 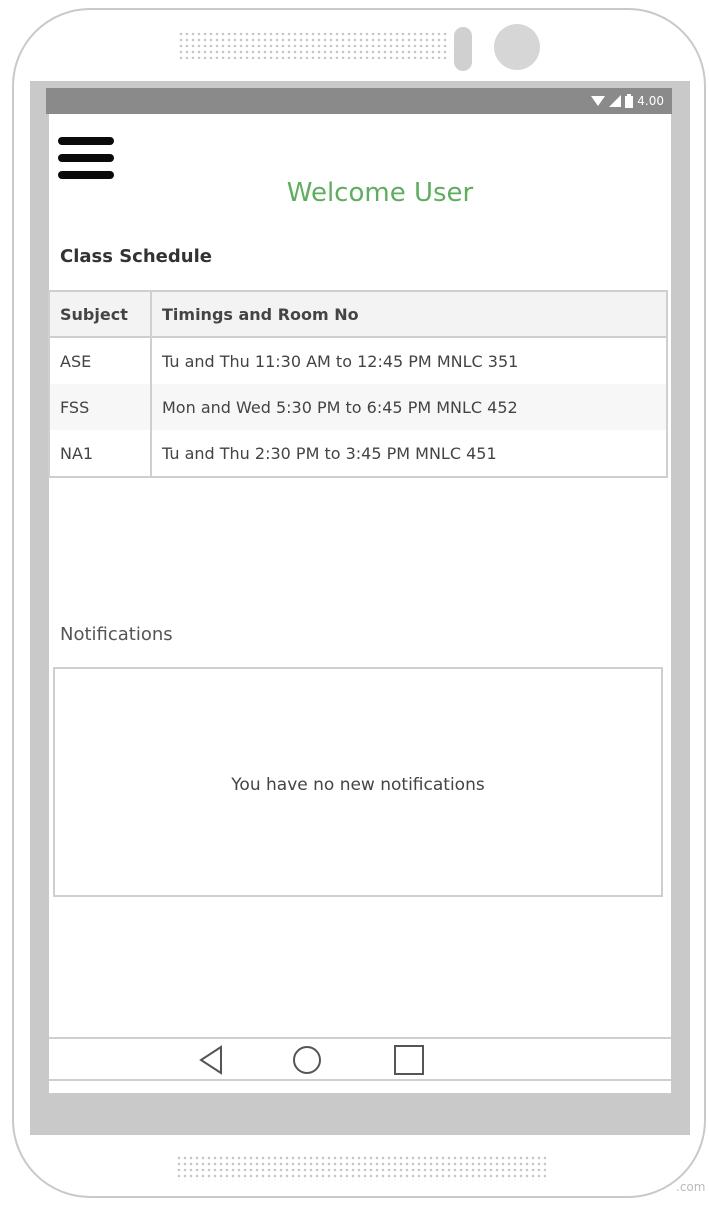 What do you see at coordinates (409, 360) in the screenshot?
I see `timing-cell: Tu and Thu 11:30 AM to 12:45 PM MNLC 351` at bounding box center [409, 360].